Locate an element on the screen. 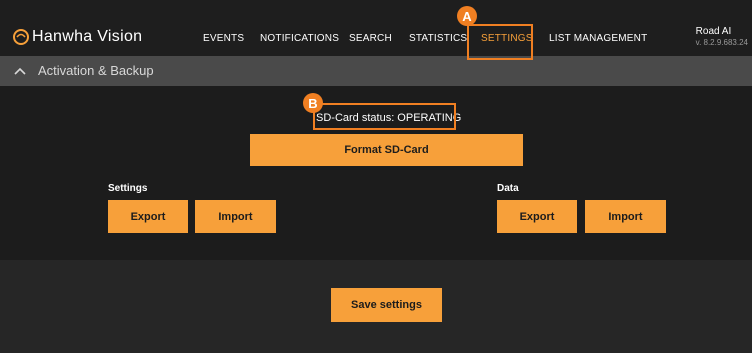  nav-item-statistics: STATISTICS is located at coordinates (438, 38).